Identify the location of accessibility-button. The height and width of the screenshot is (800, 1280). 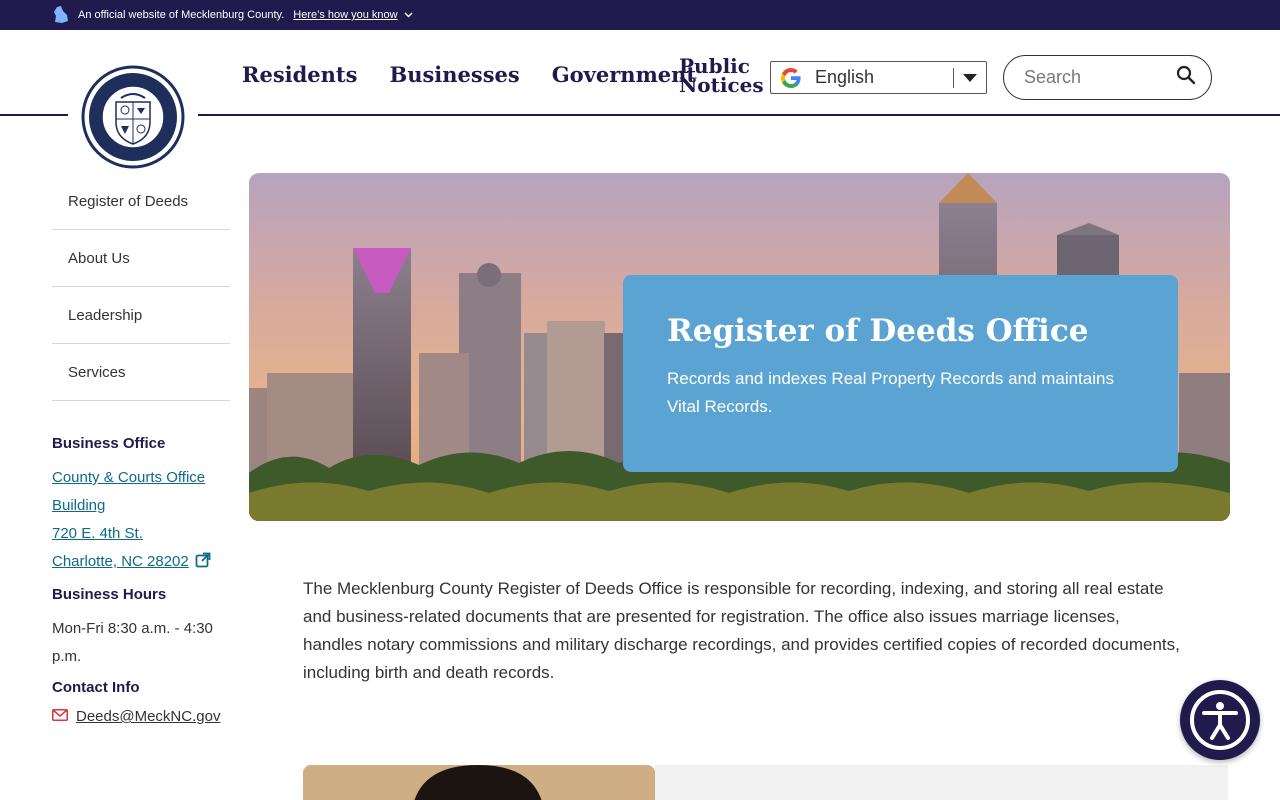
(1220, 720).